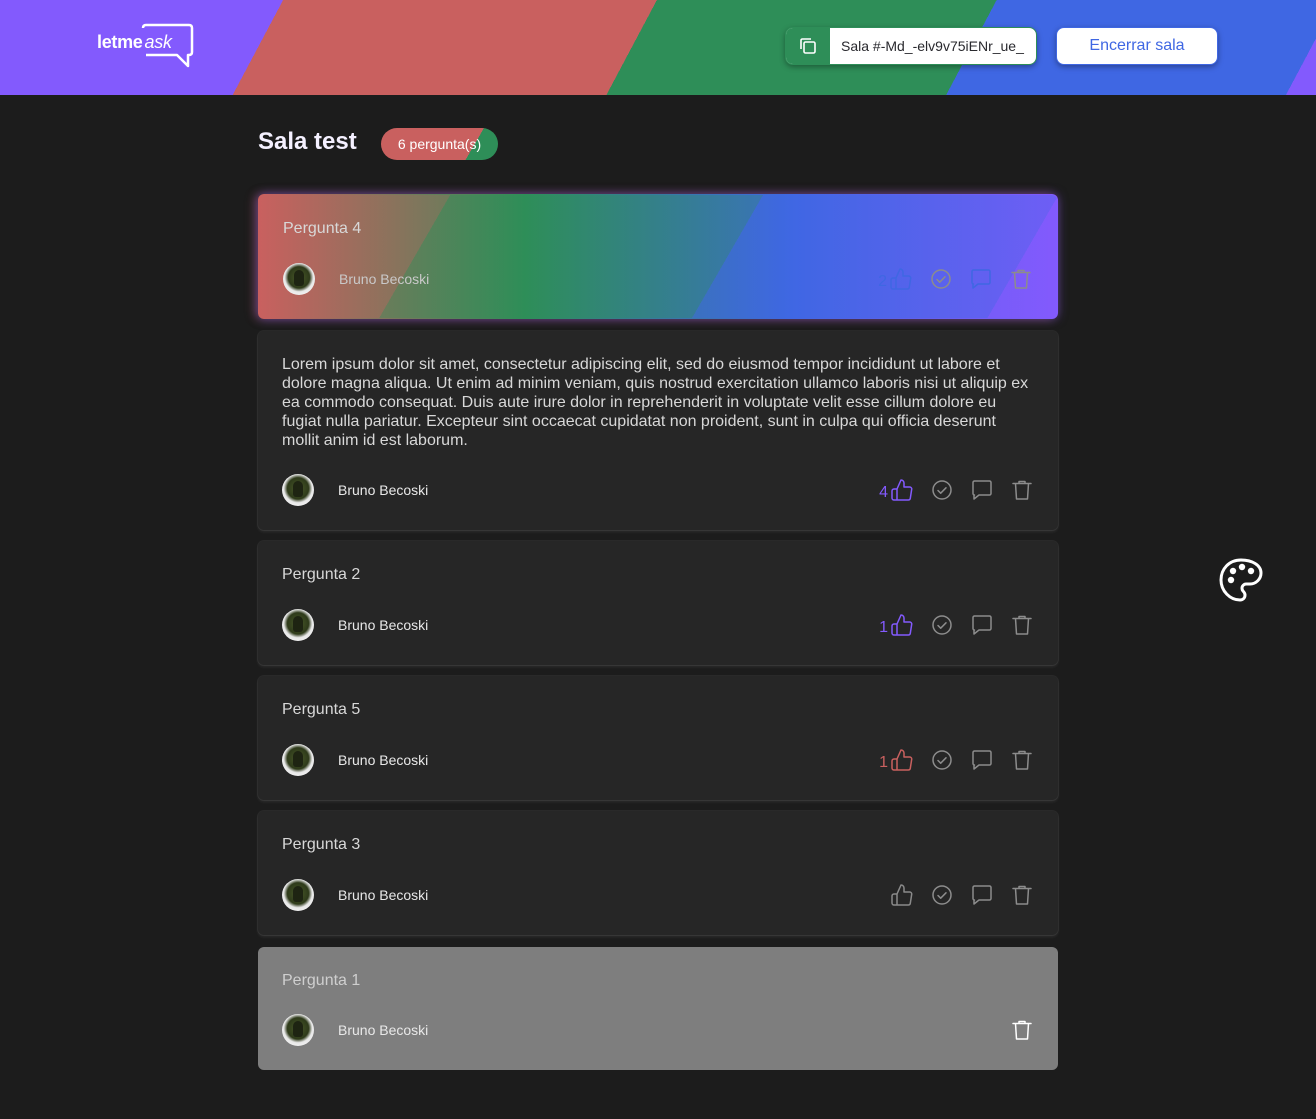  What do you see at coordinates (932, 46) in the screenshot?
I see `room-code-text: Sala #-Md_-elv9v75iENr_ue_` at bounding box center [932, 46].